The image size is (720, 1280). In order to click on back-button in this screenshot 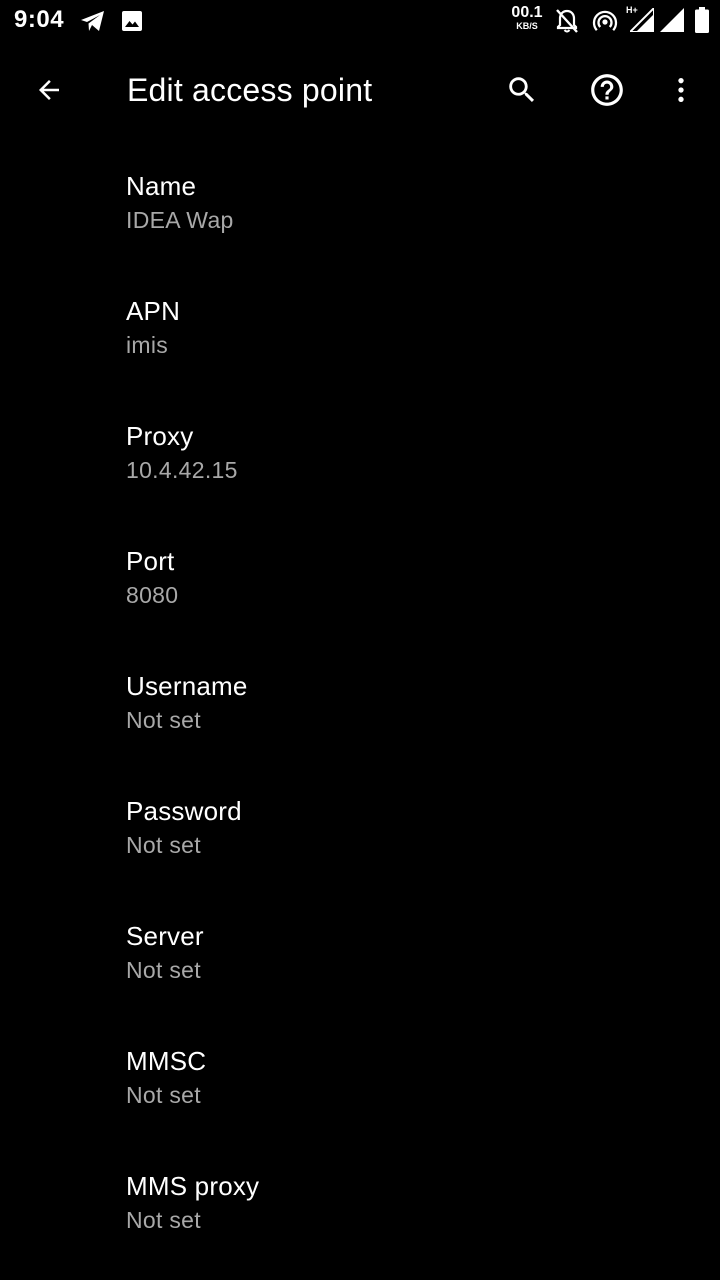, I will do `click(49, 92)`.